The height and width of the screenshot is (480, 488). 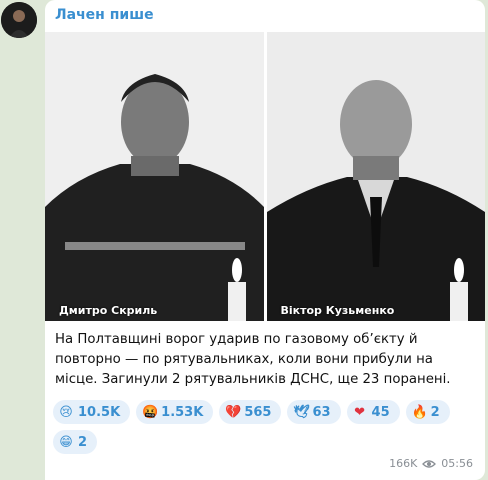 I want to click on reaction-grin: 😁 2, so click(x=75, y=442).